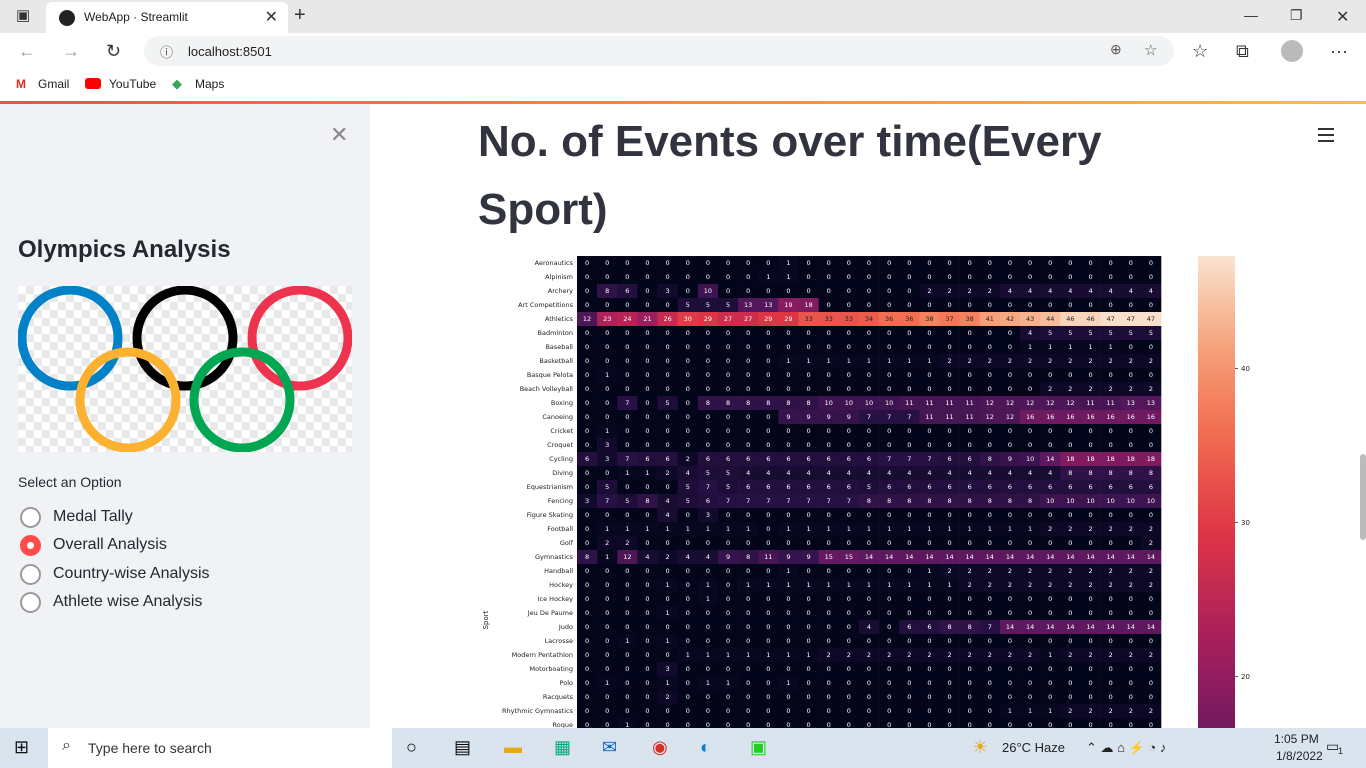 The image size is (1366, 768). What do you see at coordinates (462, 747) in the screenshot?
I see `task-view-icon: ▤` at bounding box center [462, 747].